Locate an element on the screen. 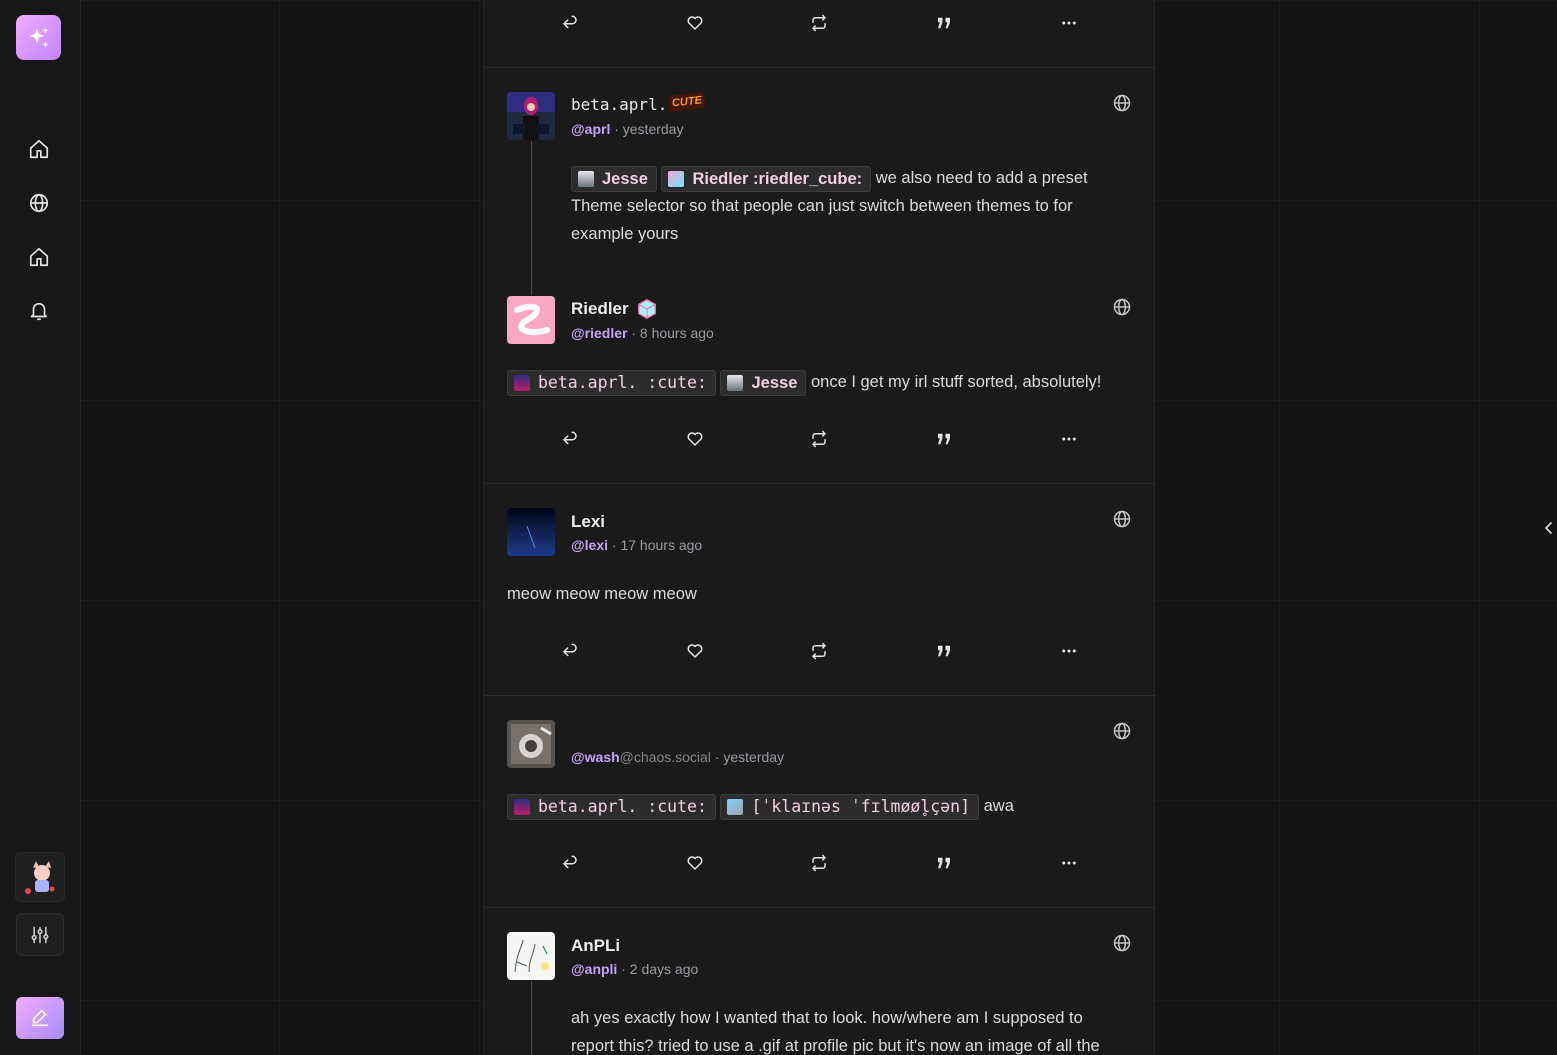  compose-button is located at coordinates (40, 1018).